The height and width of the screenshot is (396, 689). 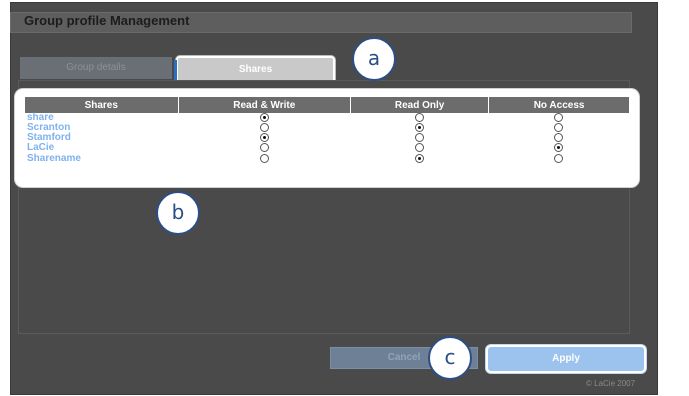 What do you see at coordinates (420, 105) in the screenshot?
I see `column-header-read-only: Read Only` at bounding box center [420, 105].